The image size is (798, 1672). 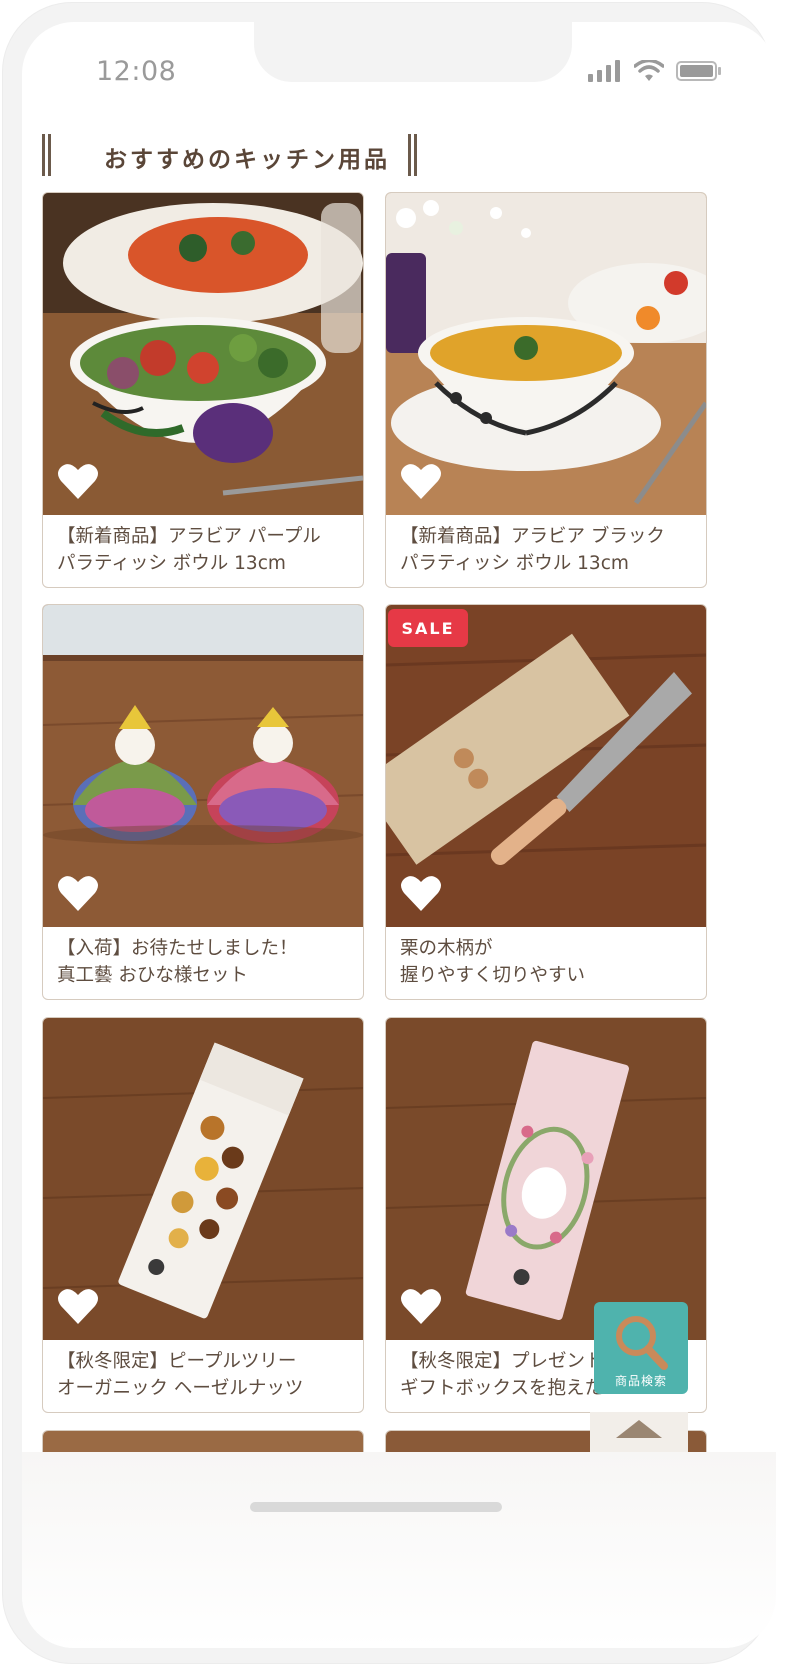 I want to click on home-indicator, so click(x=376, y=1507).